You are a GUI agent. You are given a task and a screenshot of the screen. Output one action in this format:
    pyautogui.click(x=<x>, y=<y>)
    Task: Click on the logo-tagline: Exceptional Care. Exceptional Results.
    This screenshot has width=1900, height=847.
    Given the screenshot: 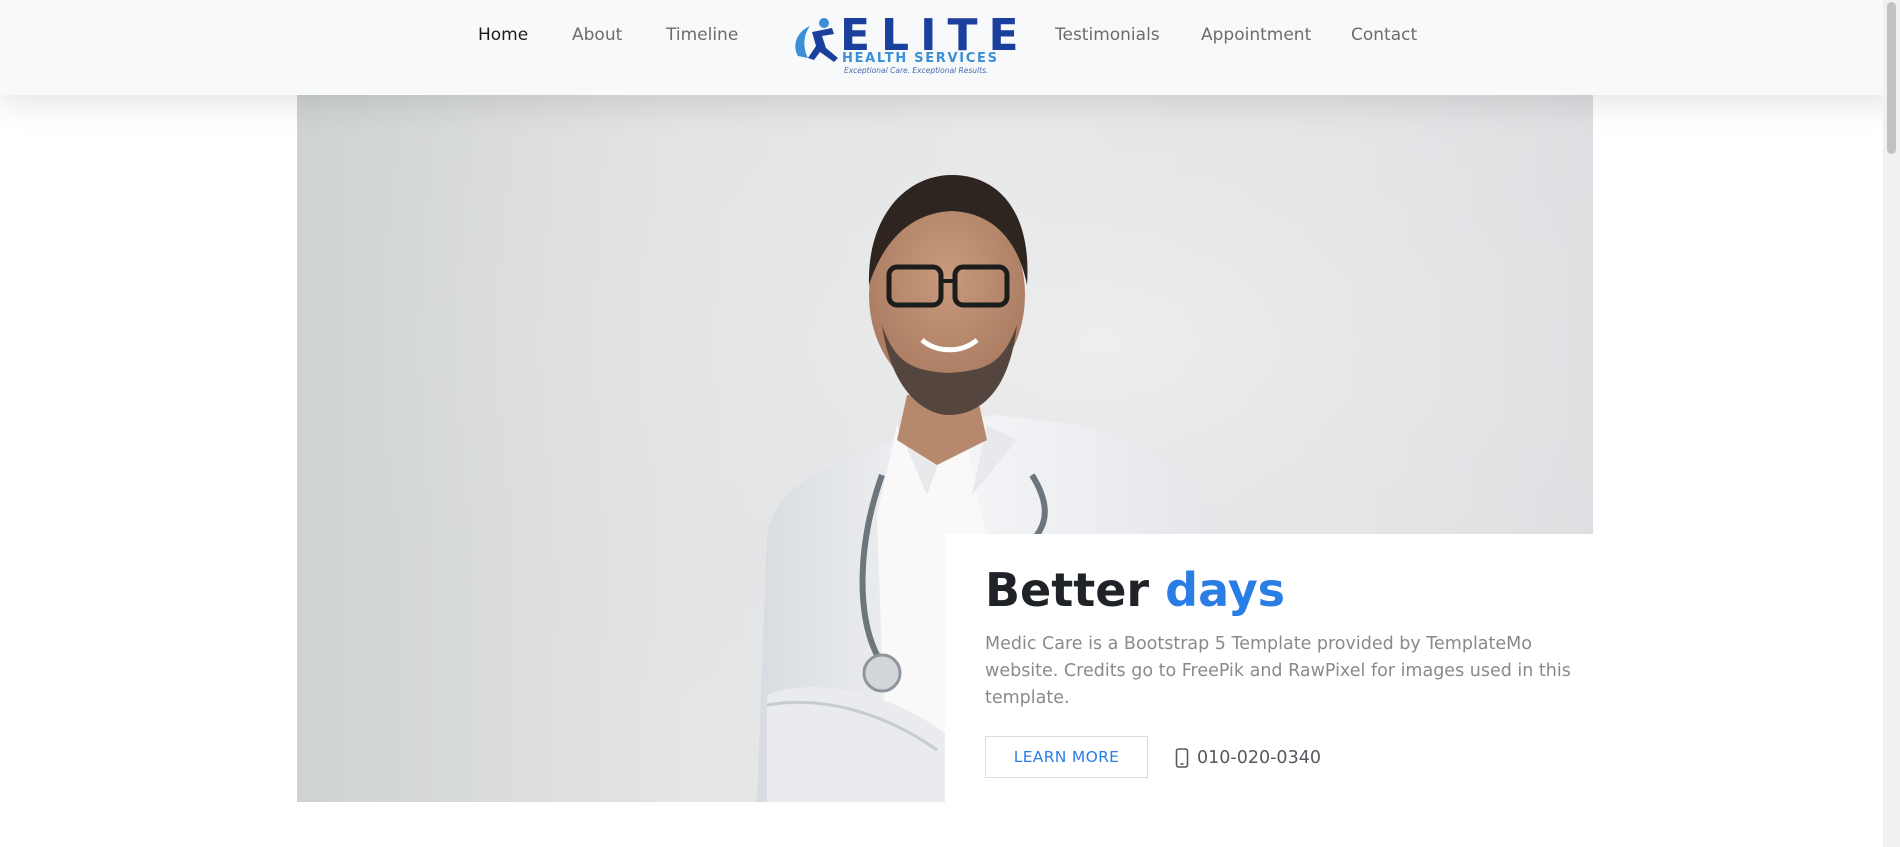 What is the action you would take?
    pyautogui.click(x=916, y=70)
    